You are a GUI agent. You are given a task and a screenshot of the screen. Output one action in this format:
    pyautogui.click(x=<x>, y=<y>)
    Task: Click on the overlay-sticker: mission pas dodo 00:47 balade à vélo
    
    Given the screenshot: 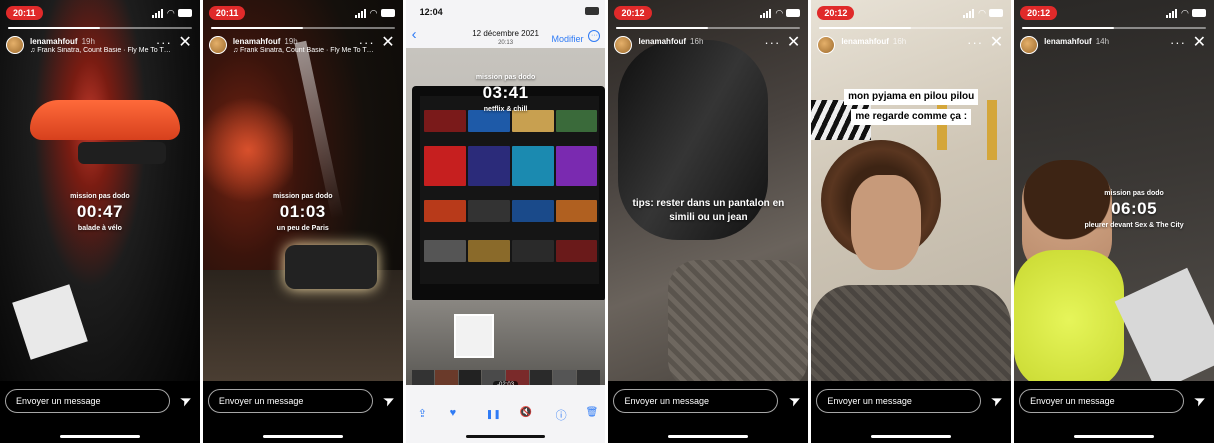 What is the action you would take?
    pyautogui.click(x=100, y=212)
    